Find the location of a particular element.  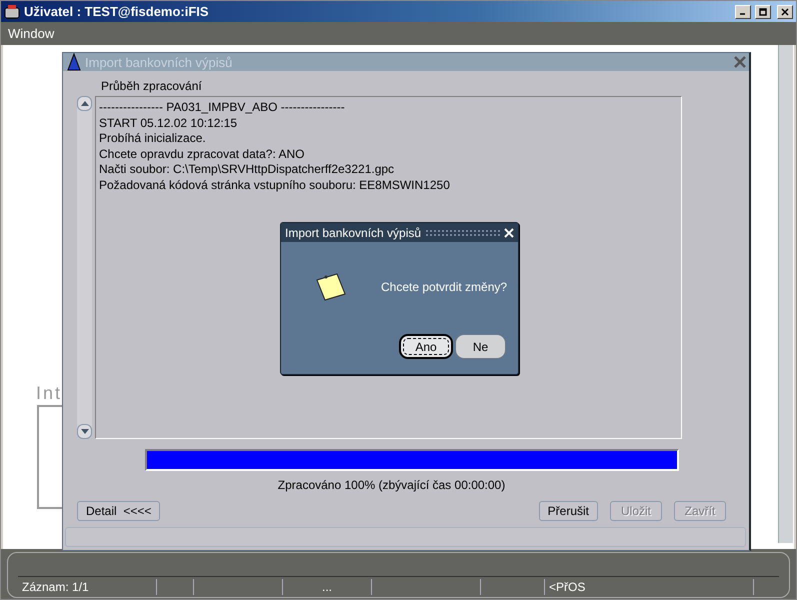

window-title: Uživatel : TEST@fisdemo:iFIS is located at coordinates (117, 11).